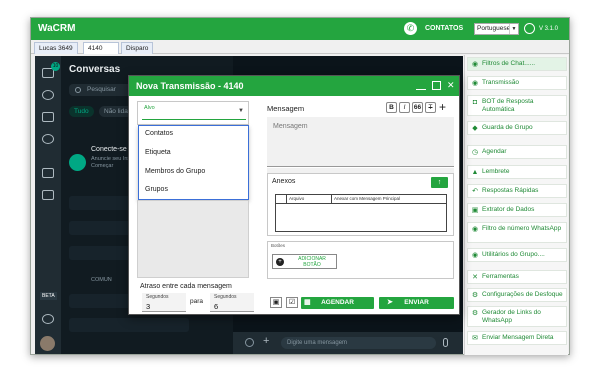  What do you see at coordinates (81, 111) in the screenshot?
I see `filter-all-chip: Tudo` at bounding box center [81, 111].